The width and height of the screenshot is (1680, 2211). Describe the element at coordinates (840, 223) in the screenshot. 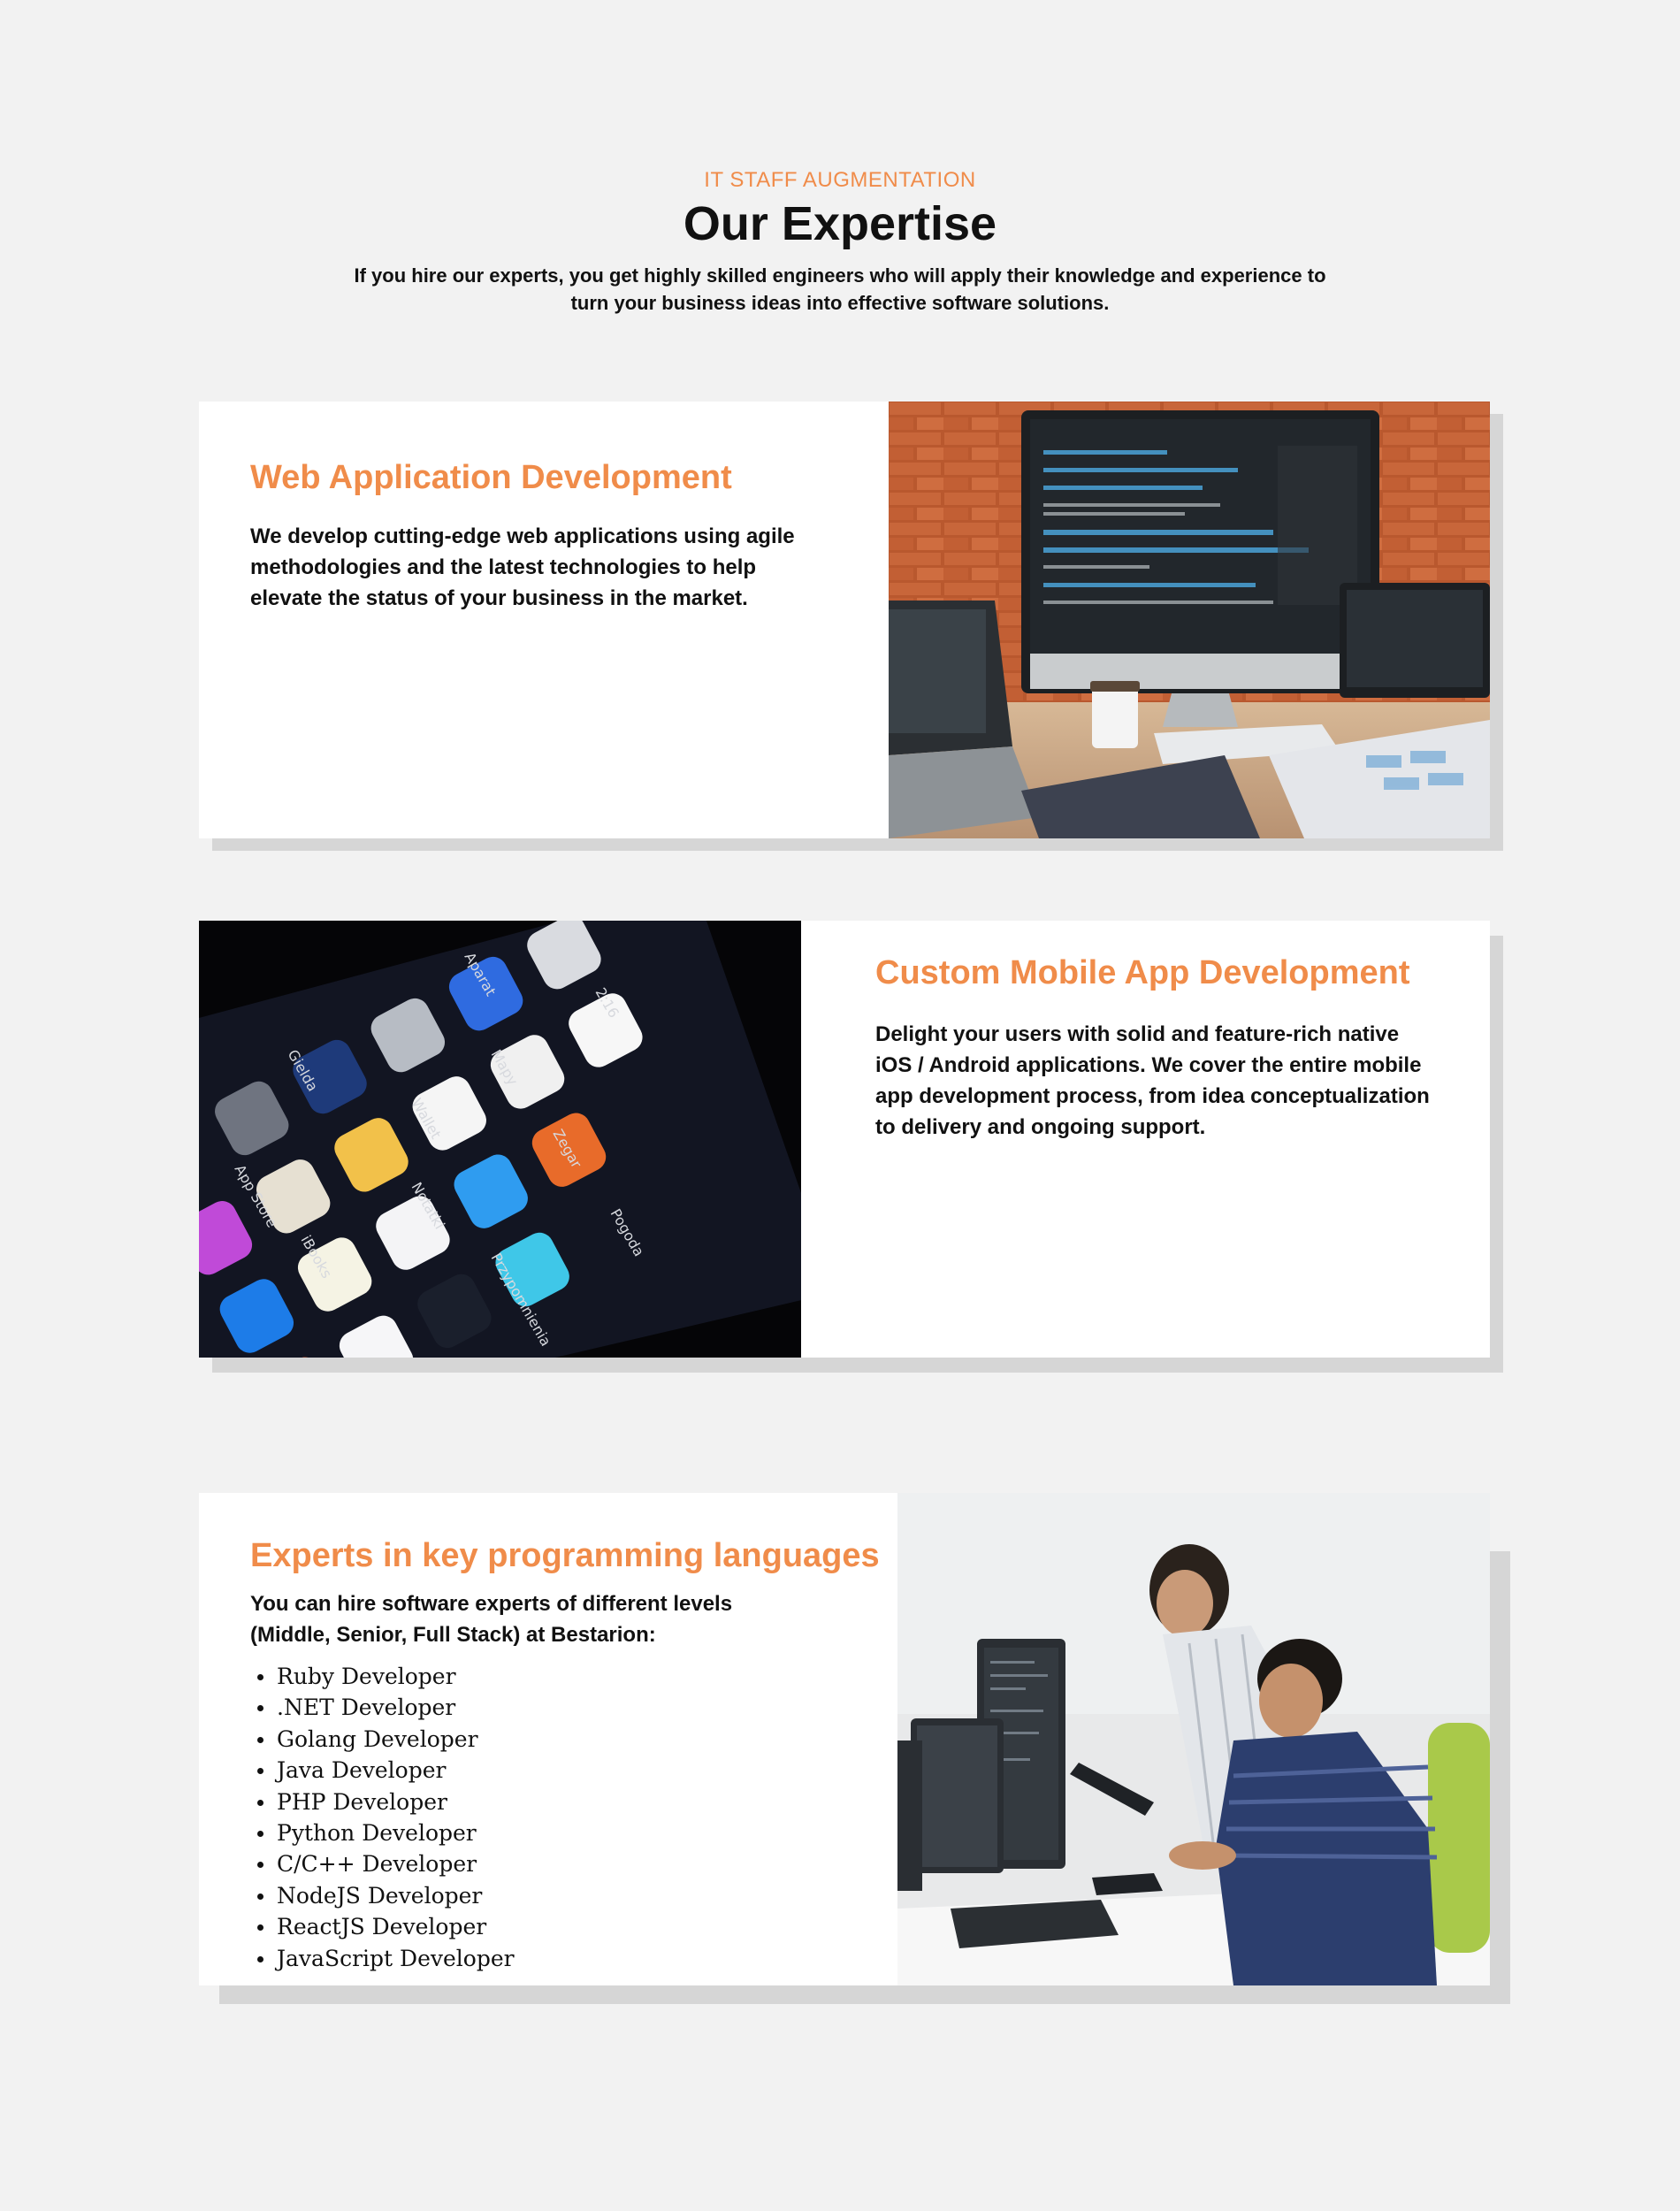

I see `page-title: Our Expertise` at that location.